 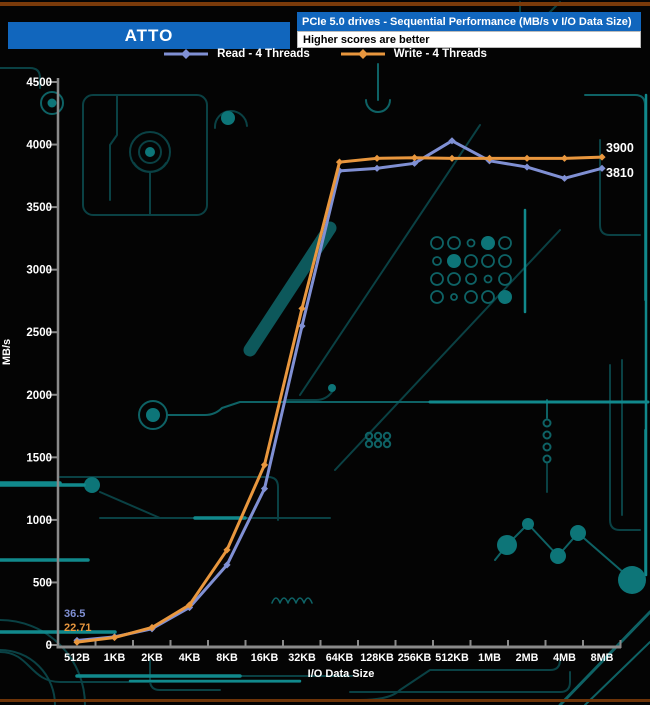 I want to click on y-tick-label: 500, so click(x=42, y=583).